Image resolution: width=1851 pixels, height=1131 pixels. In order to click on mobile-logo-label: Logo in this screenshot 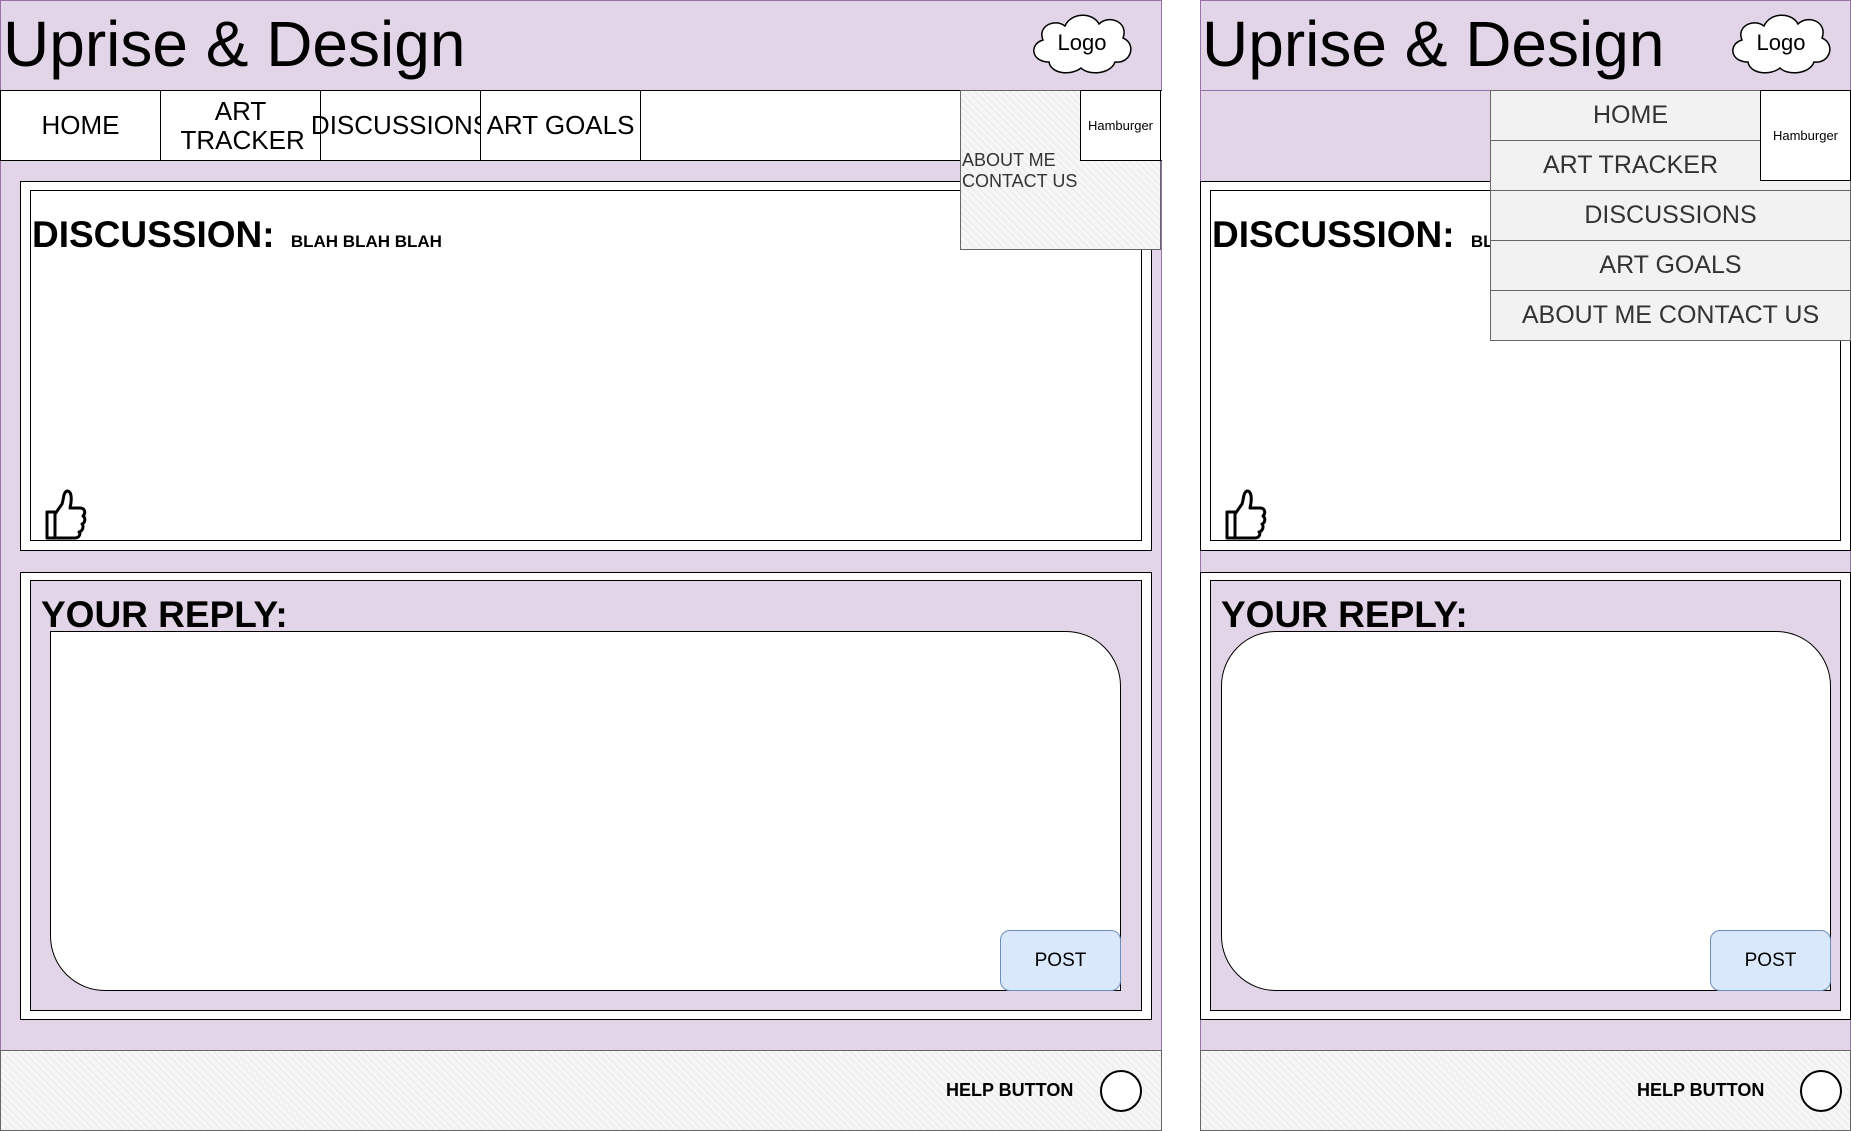, I will do `click(1781, 42)`.